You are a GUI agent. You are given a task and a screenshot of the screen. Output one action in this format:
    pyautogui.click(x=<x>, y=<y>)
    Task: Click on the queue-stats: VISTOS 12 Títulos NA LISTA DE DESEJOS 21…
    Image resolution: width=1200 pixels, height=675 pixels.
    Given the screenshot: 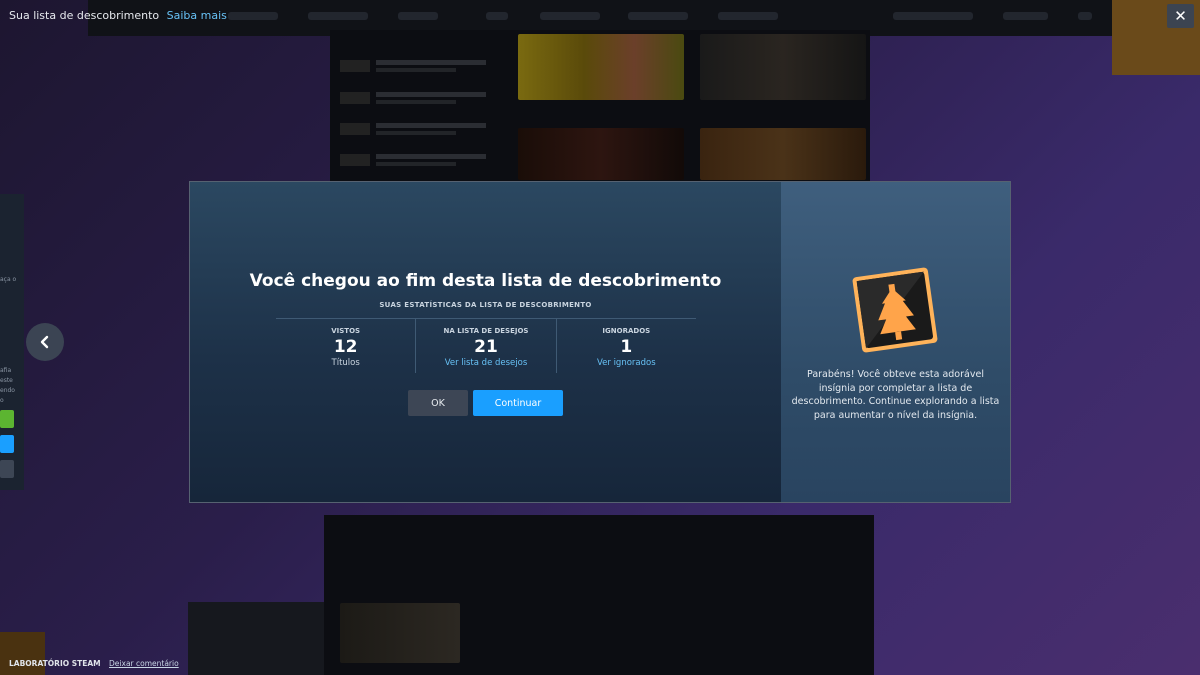 What is the action you would take?
    pyautogui.click(x=486, y=345)
    